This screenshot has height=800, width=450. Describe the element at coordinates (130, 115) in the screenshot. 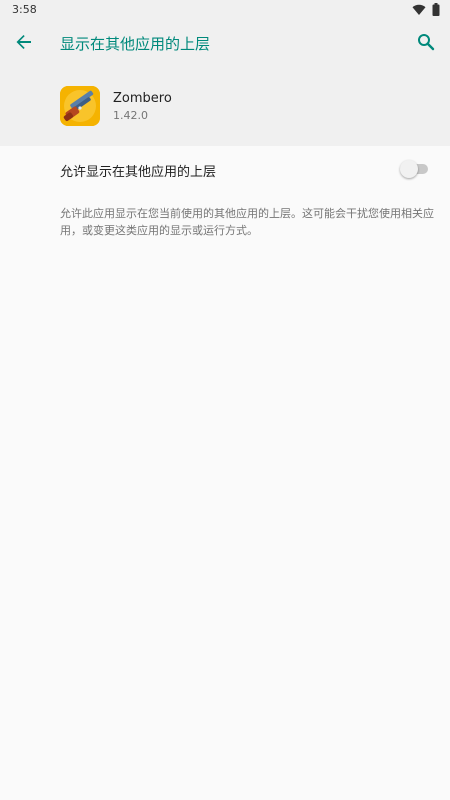

I see `app-version: 1.42.0` at that location.